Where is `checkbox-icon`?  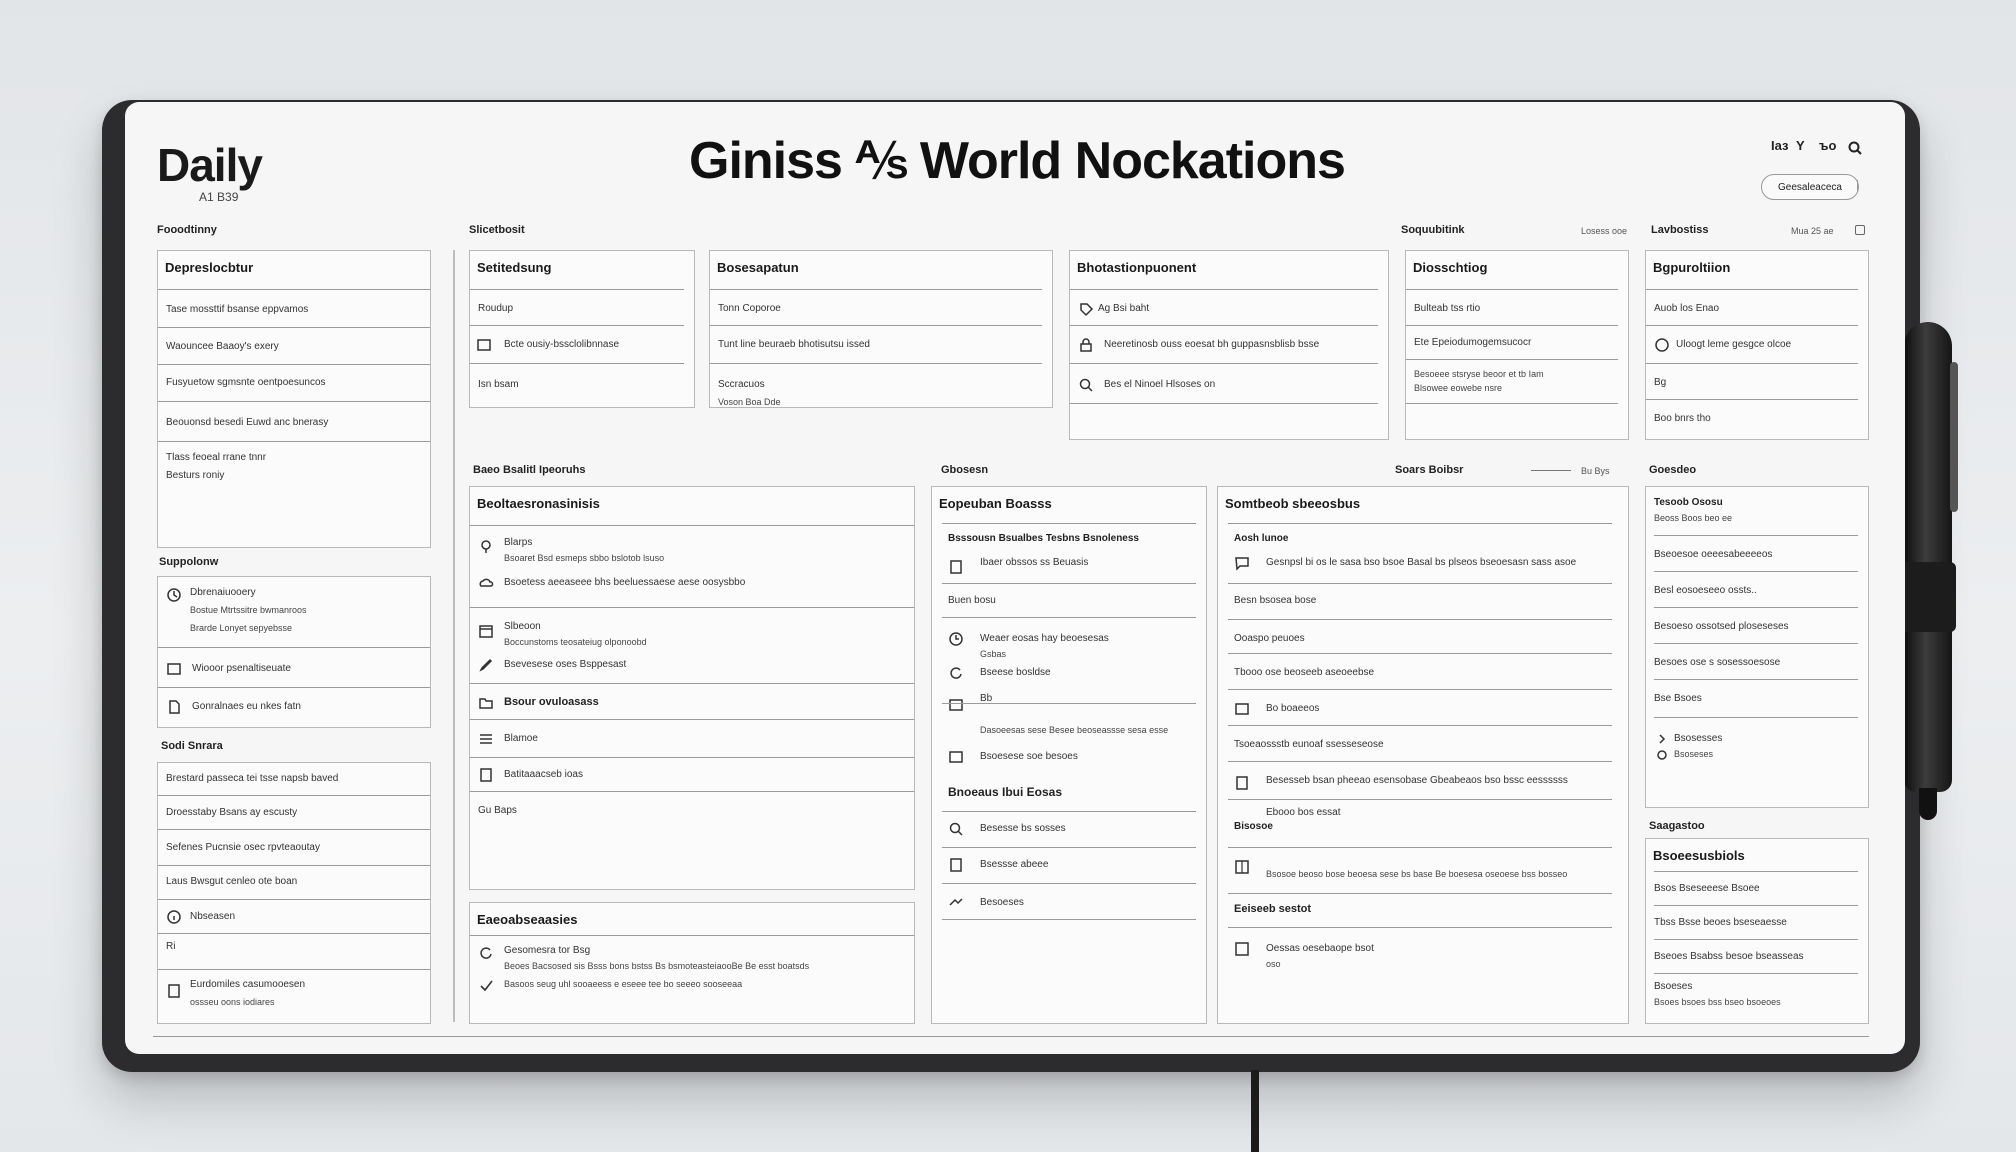
checkbox-icon is located at coordinates (1242, 949).